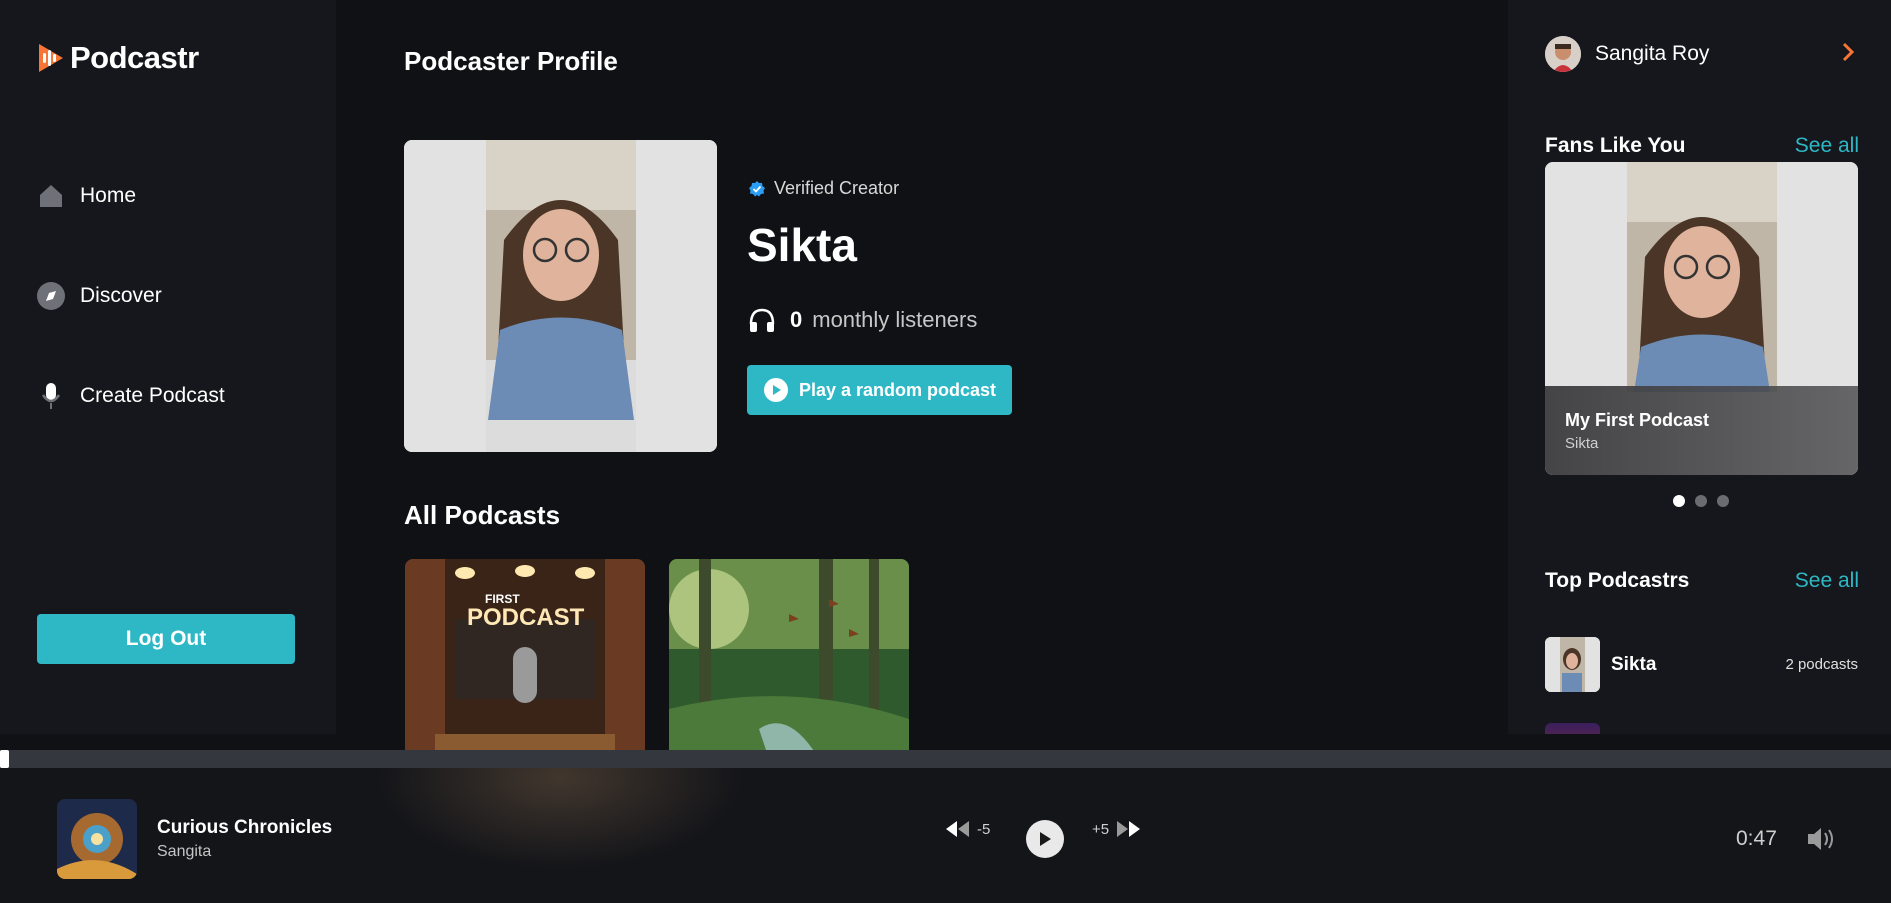 The image size is (1891, 903). Describe the element at coordinates (1129, 829) in the screenshot. I see `forward-icon` at that location.